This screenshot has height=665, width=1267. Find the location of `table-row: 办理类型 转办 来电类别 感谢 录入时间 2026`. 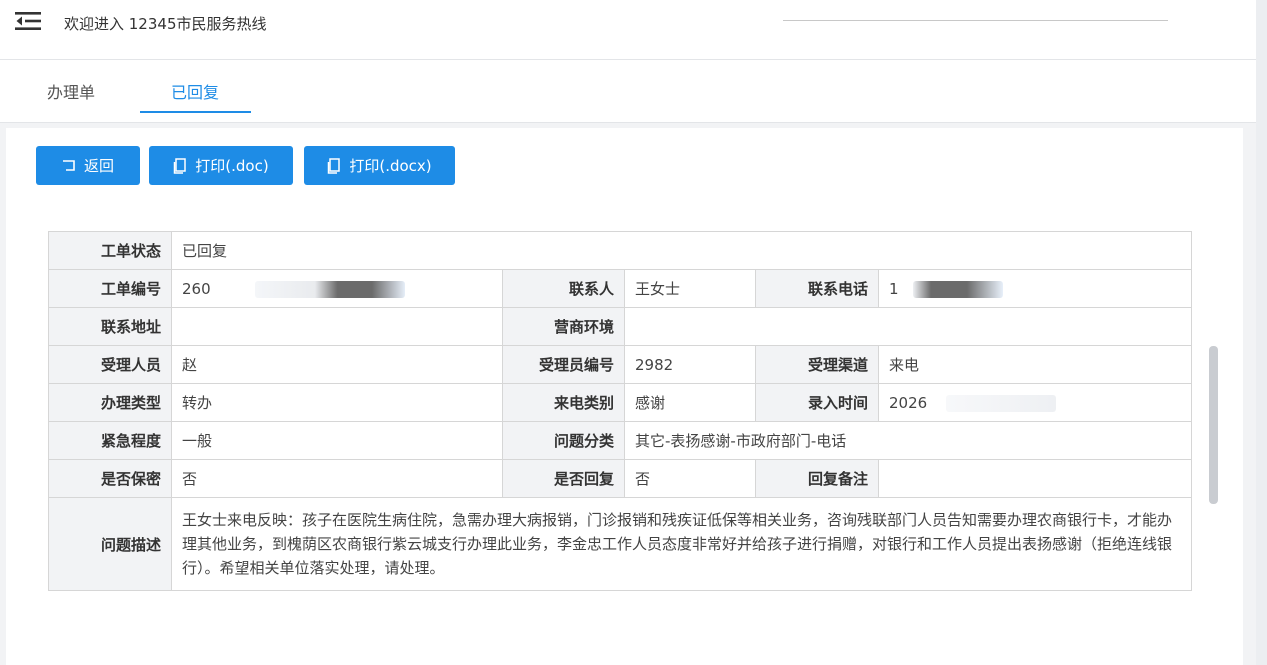

table-row: 办理类型 转办 来电类别 感谢 录入时间 2026 is located at coordinates (620, 402).